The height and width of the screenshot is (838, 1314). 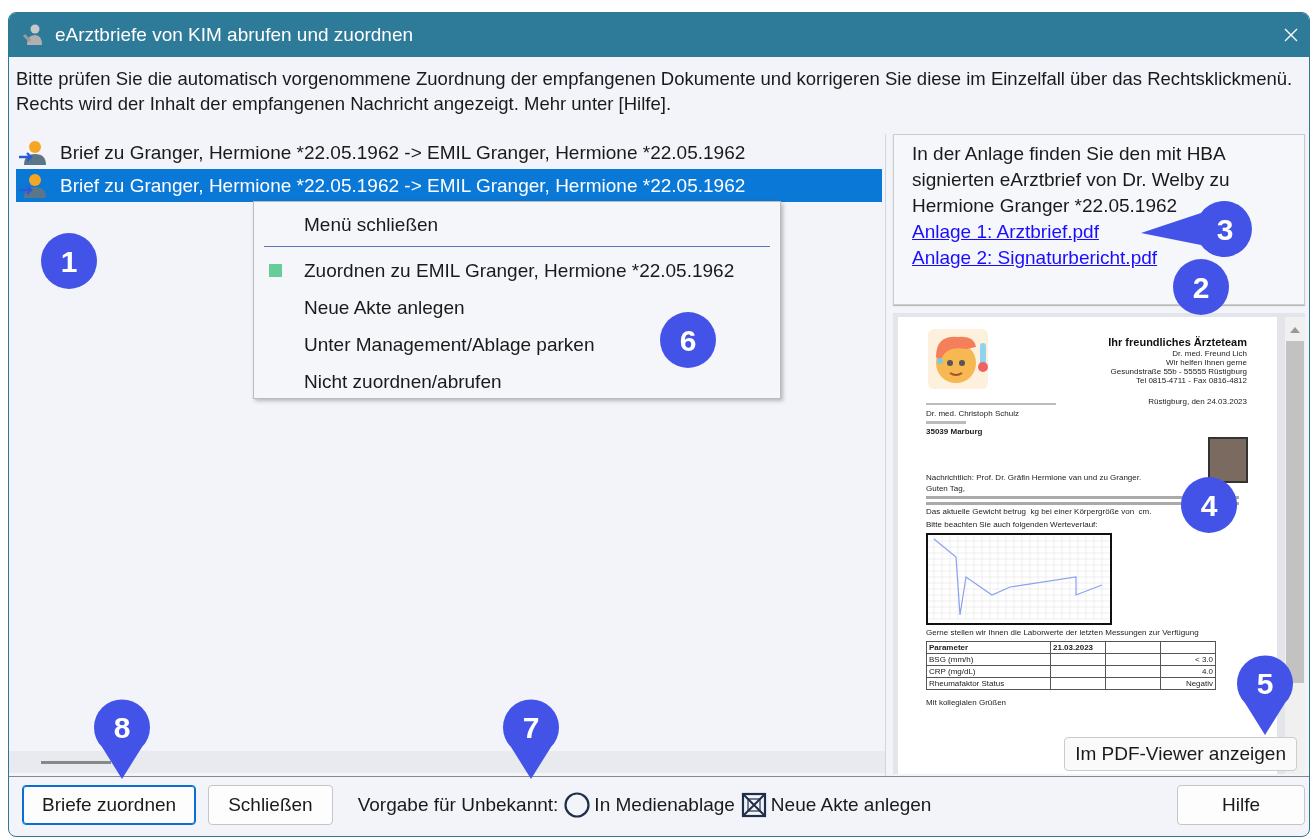 I want to click on menu-item: Menü schließen, so click(x=346, y=224).